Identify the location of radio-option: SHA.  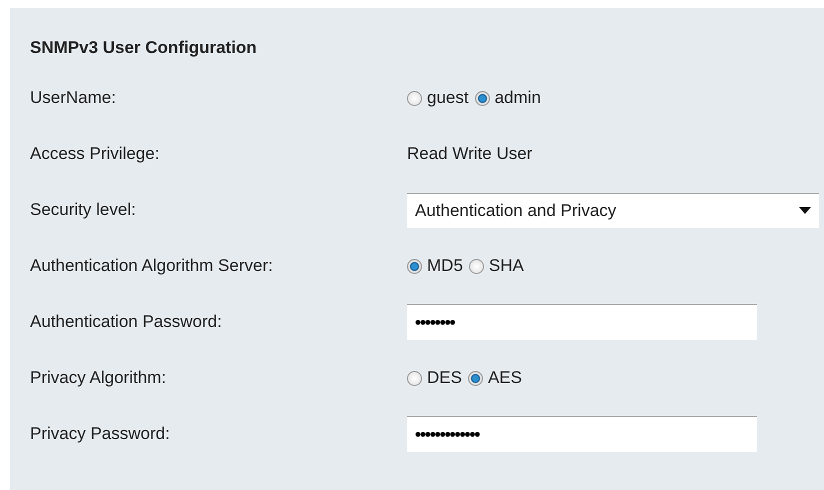
(496, 266).